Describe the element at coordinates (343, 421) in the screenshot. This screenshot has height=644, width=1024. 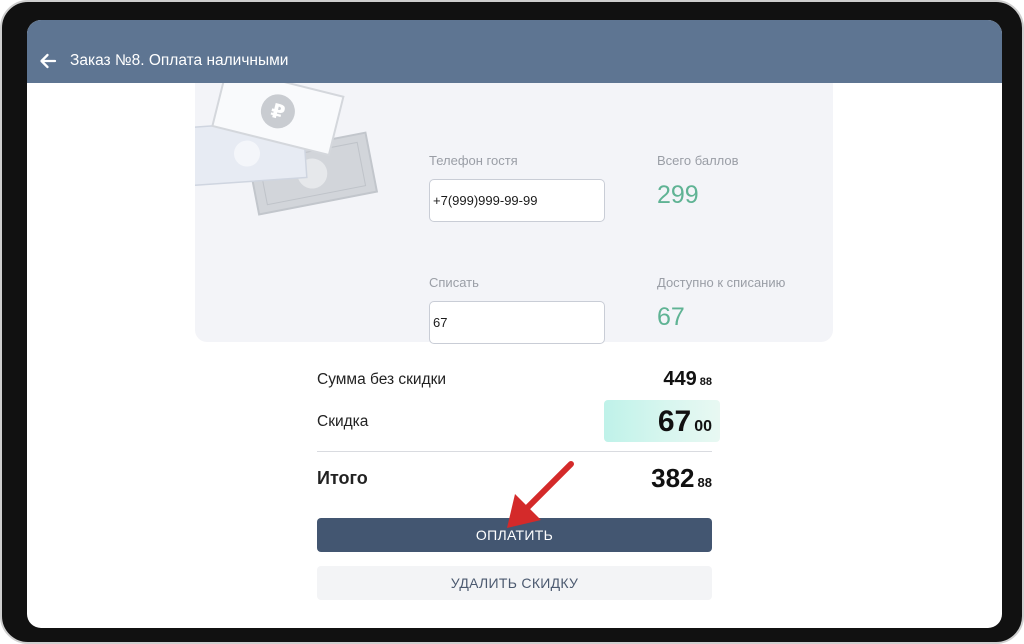
I see `discount-label: Скидка` at that location.